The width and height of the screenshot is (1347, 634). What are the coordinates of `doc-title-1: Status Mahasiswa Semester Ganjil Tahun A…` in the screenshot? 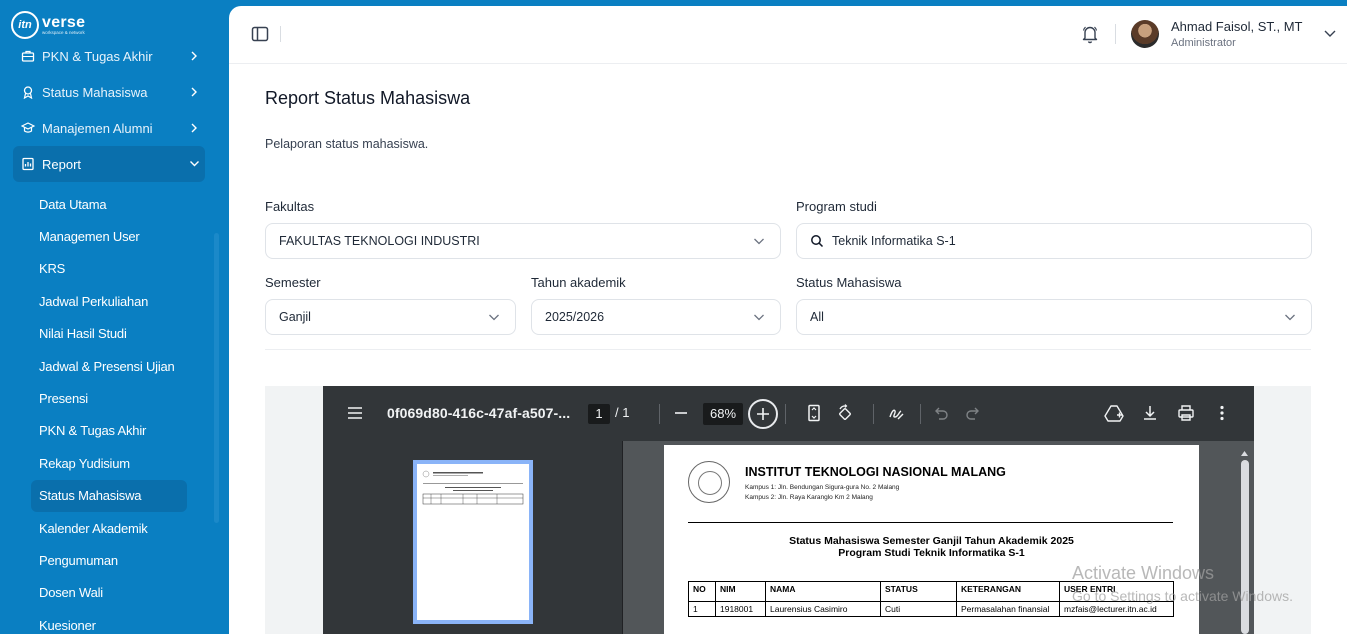 It's located at (931, 541).